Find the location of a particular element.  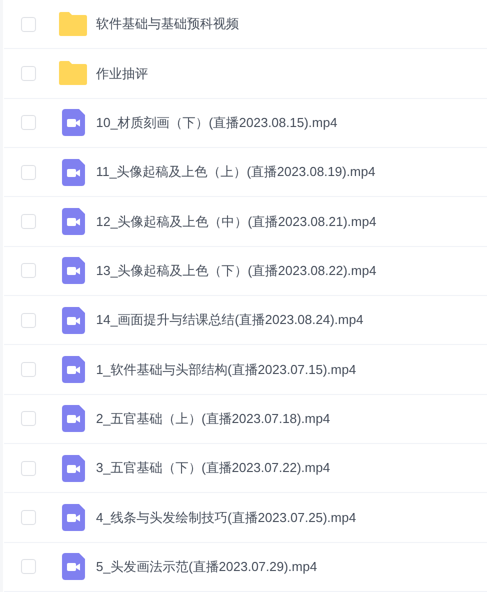

file-name: 软件基础与基础预科视频 is located at coordinates (167, 24).